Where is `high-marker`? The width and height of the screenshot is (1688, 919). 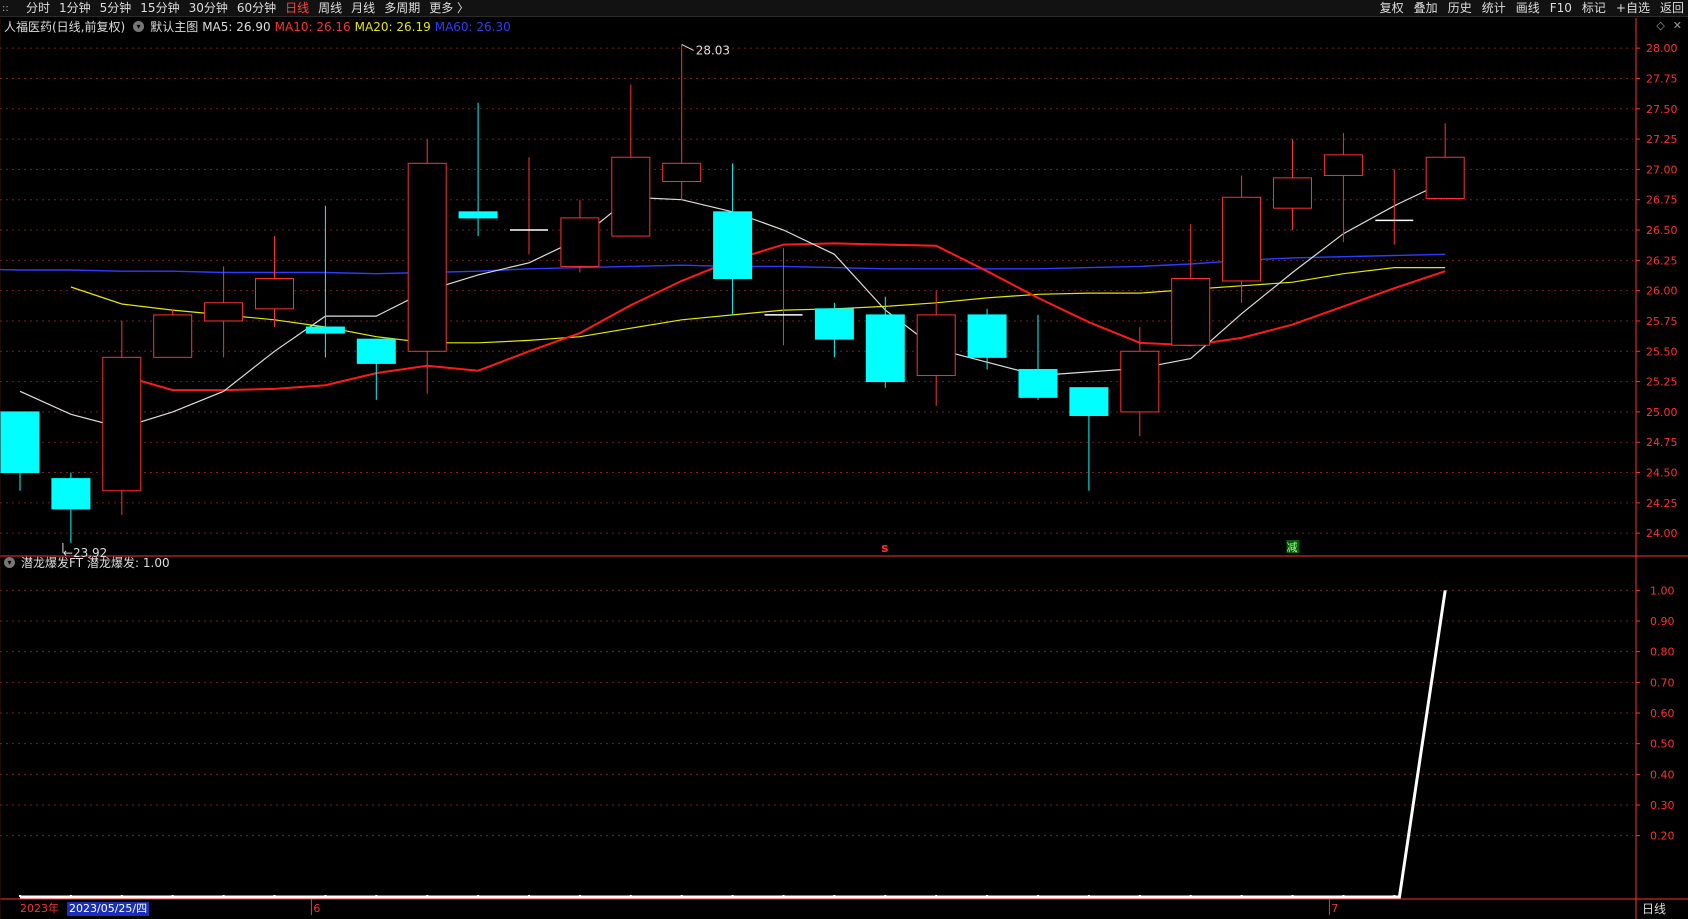
high-marker is located at coordinates (687, 47).